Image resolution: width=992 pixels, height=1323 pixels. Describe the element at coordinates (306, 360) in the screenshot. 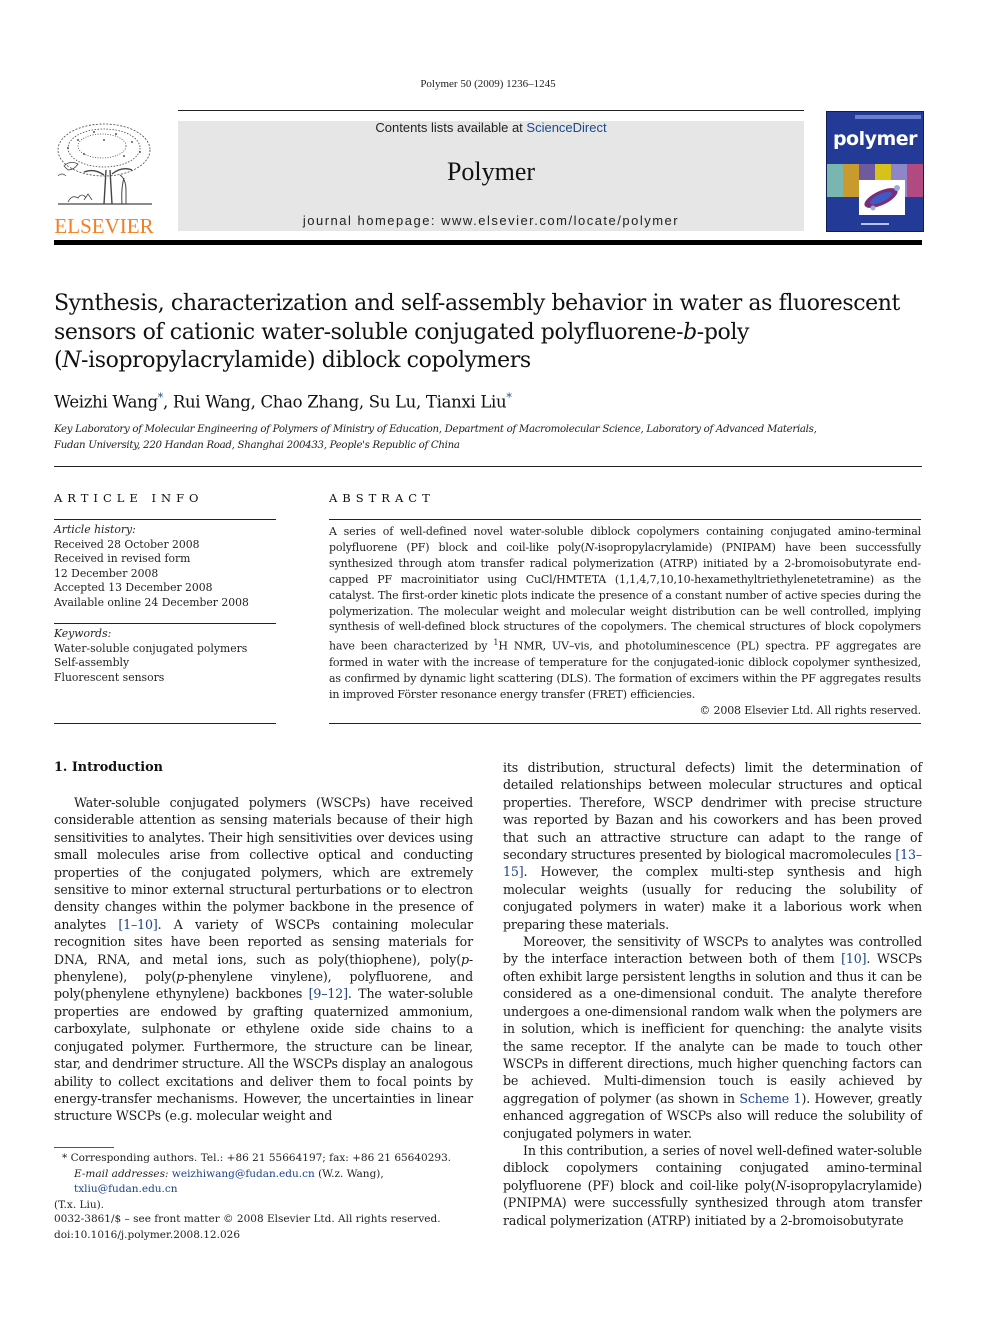

I see `title-line: -isopropylacrylamide) diblock copolymers` at that location.